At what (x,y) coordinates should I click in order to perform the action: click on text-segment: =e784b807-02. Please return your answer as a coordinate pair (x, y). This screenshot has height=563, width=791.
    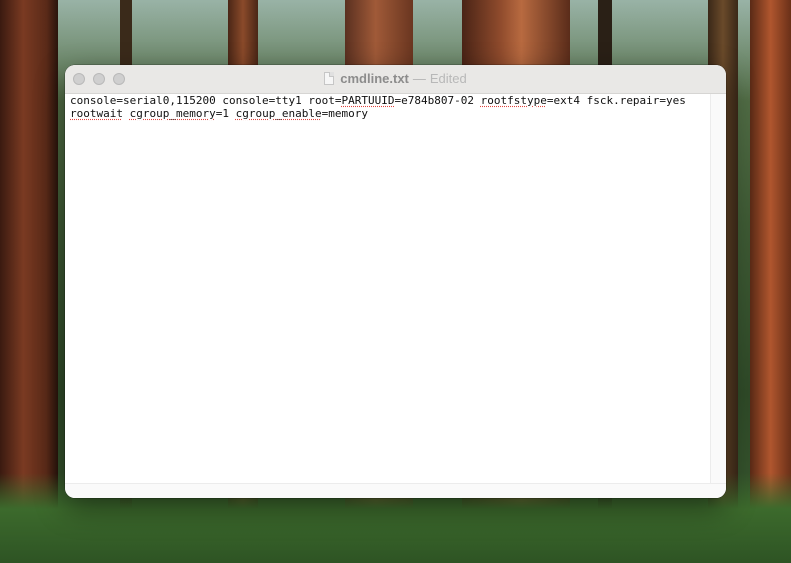
    Looking at the image, I should click on (437, 100).